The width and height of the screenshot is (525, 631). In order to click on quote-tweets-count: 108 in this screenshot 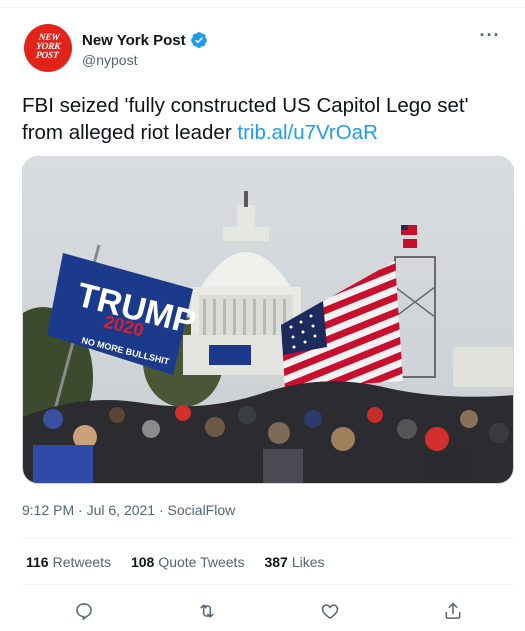, I will do `click(142, 562)`.